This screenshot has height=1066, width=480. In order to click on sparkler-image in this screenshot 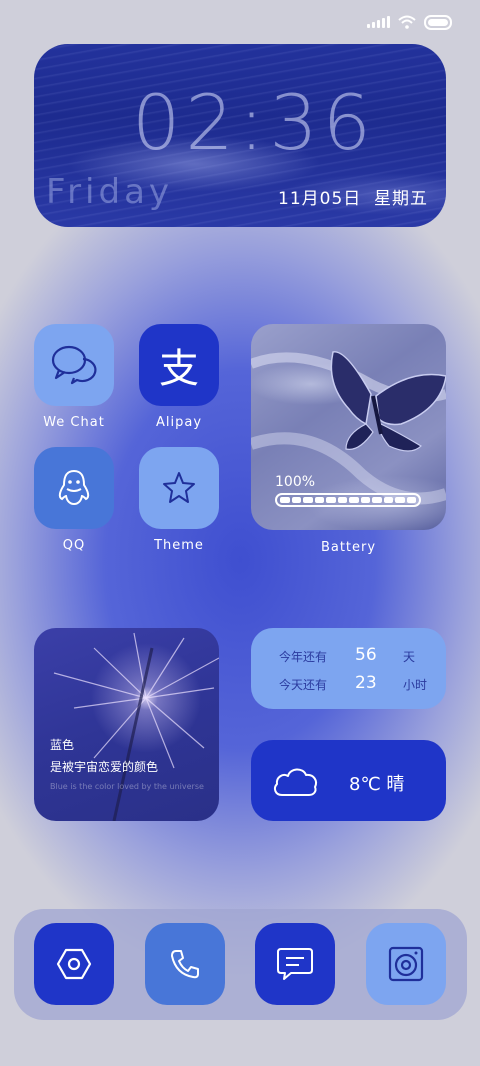, I will do `click(136, 726)`.